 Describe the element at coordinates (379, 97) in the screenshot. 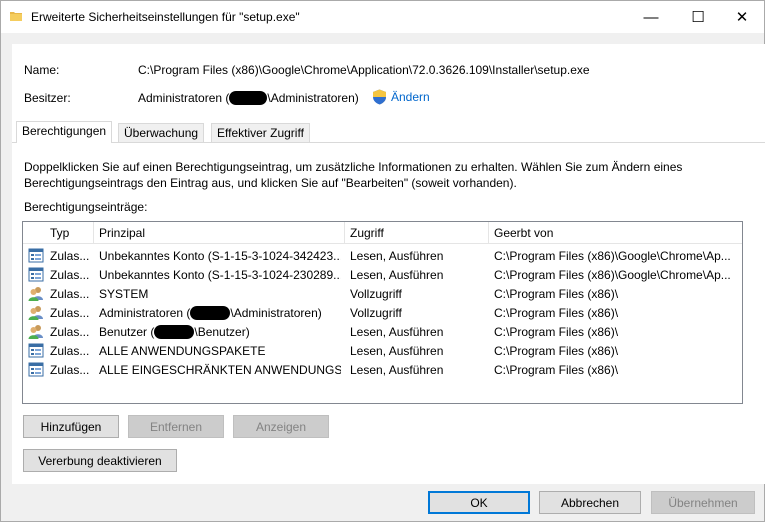

I see `uac-shield-icon` at that location.